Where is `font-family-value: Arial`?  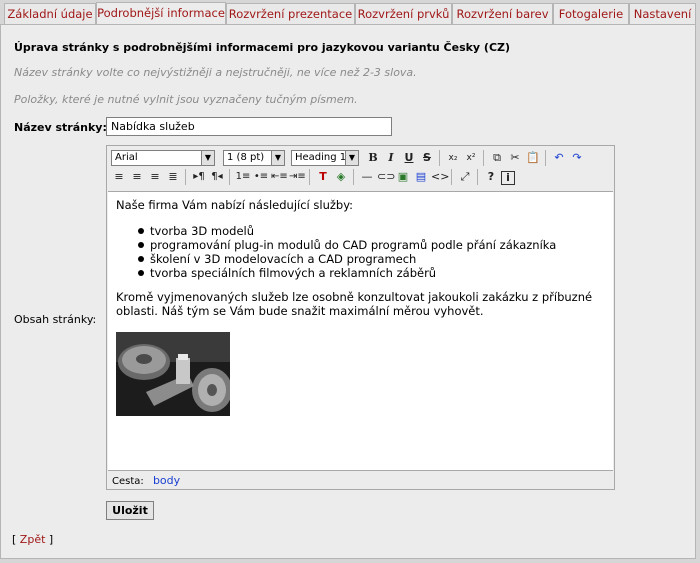 font-family-value: Arial is located at coordinates (126, 157).